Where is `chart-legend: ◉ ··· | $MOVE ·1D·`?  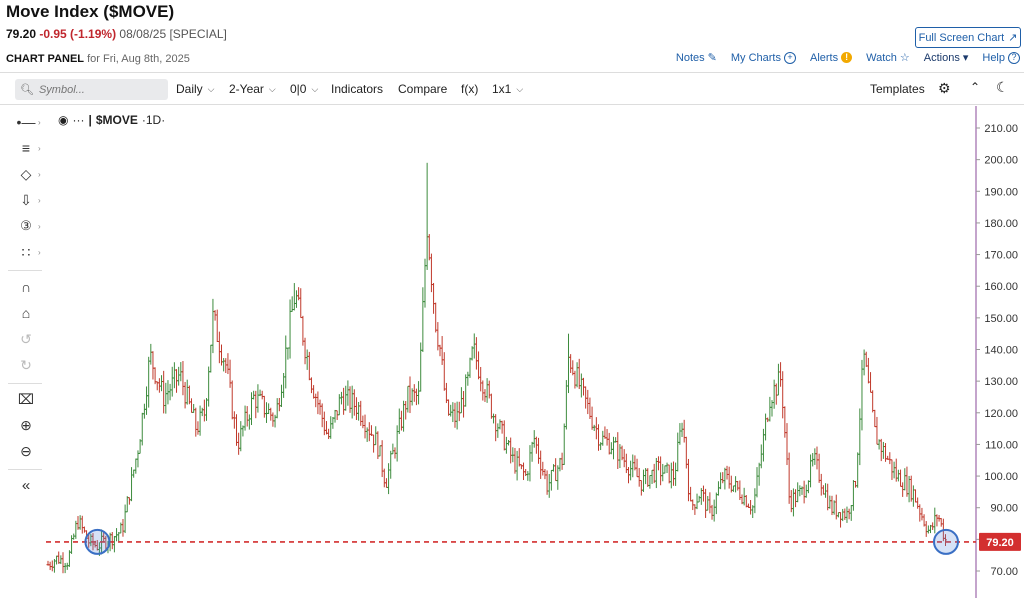
chart-legend: ◉ ··· | $MOVE ·1D· is located at coordinates (112, 120).